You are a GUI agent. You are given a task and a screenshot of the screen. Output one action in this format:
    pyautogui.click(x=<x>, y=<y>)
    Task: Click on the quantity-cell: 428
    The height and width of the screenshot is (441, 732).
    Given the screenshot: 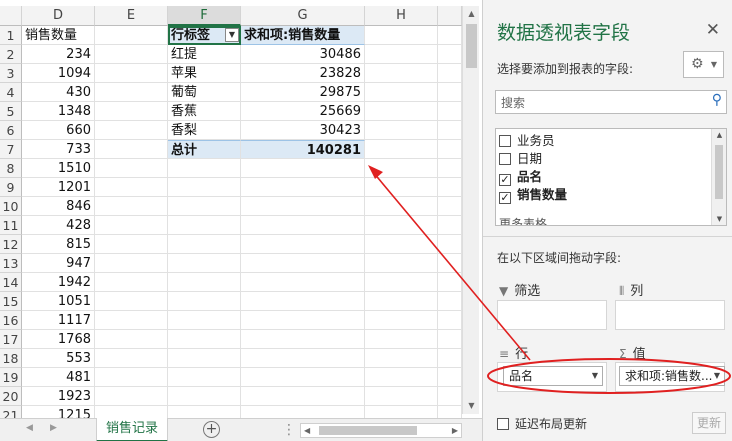 What is the action you would take?
    pyautogui.click(x=58, y=225)
    